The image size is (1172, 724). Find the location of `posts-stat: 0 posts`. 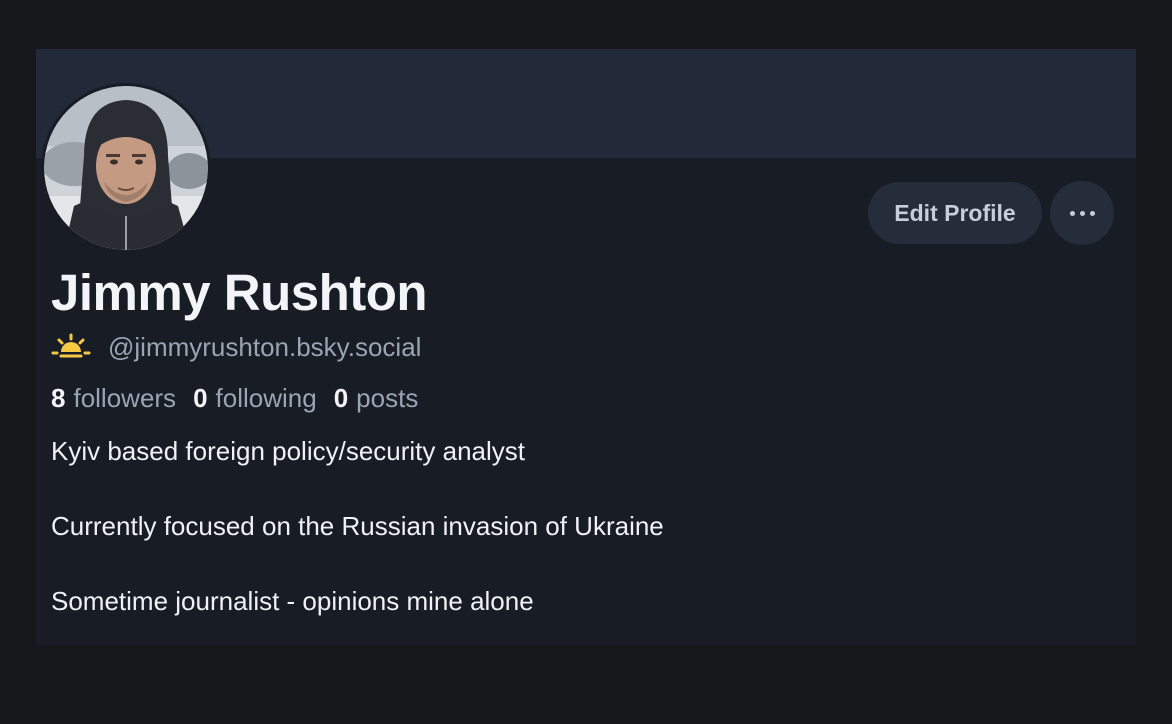

posts-stat: 0 posts is located at coordinates (376, 398).